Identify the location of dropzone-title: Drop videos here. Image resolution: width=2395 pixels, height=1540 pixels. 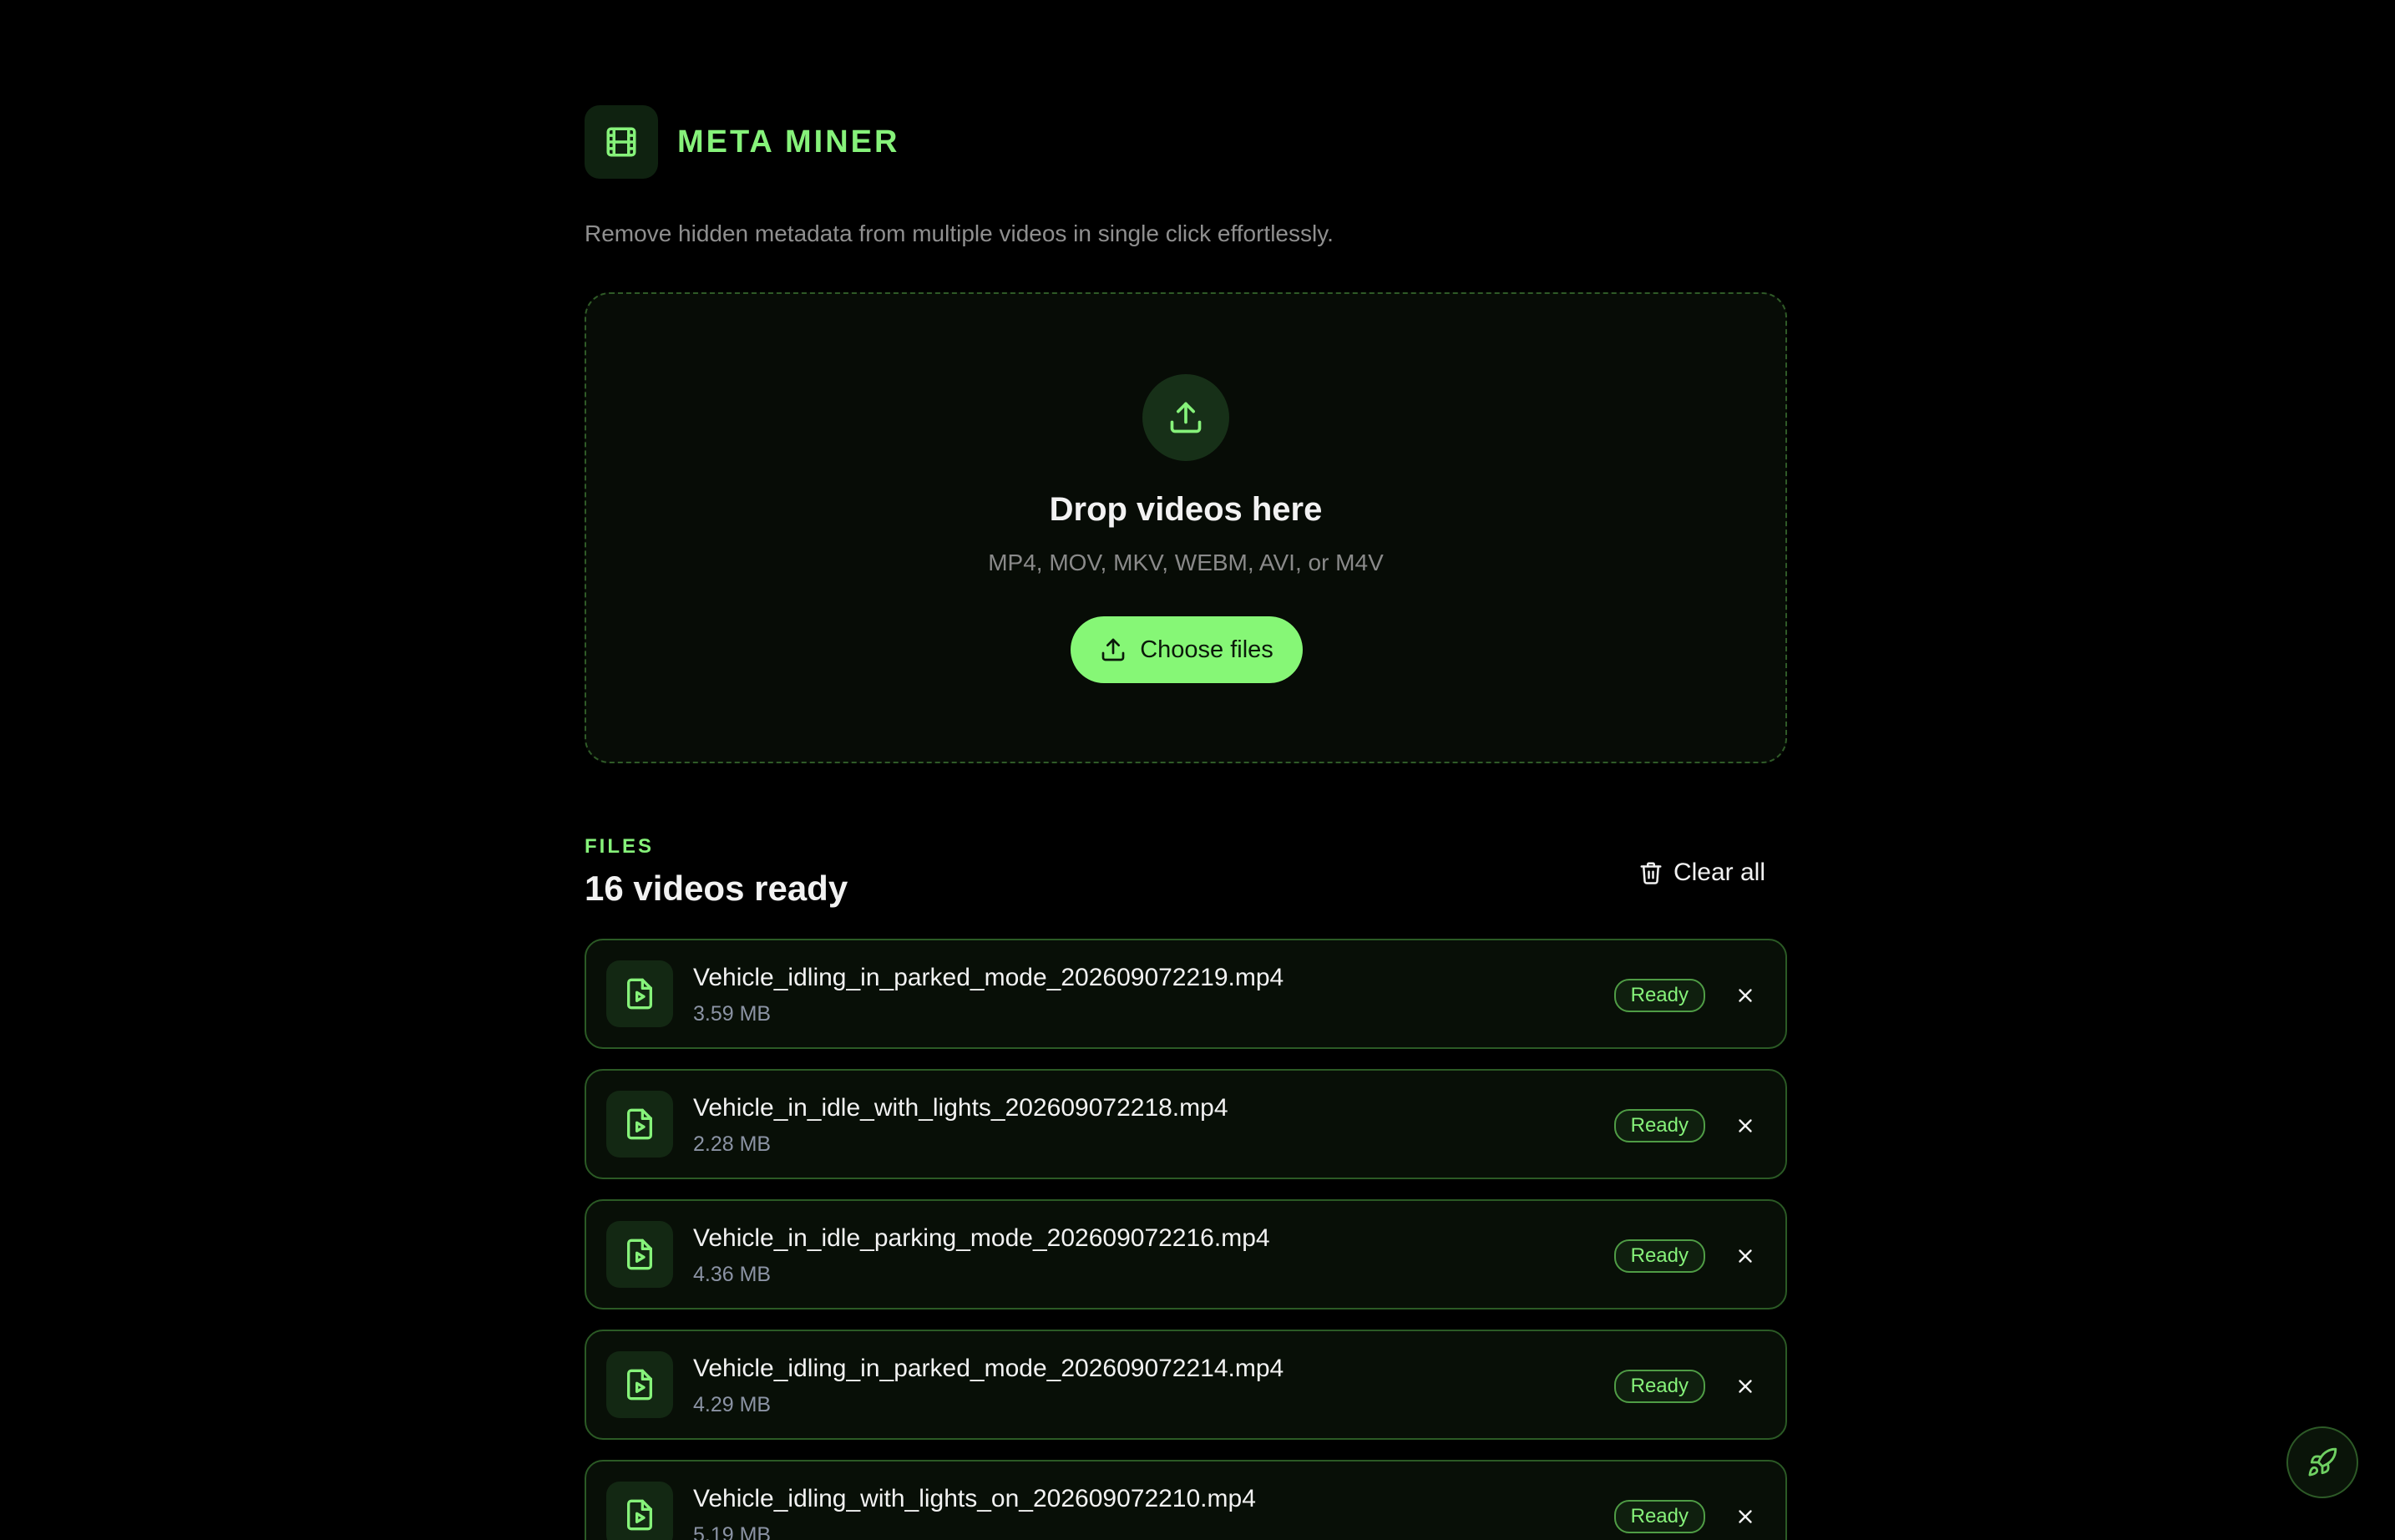
(1186, 510).